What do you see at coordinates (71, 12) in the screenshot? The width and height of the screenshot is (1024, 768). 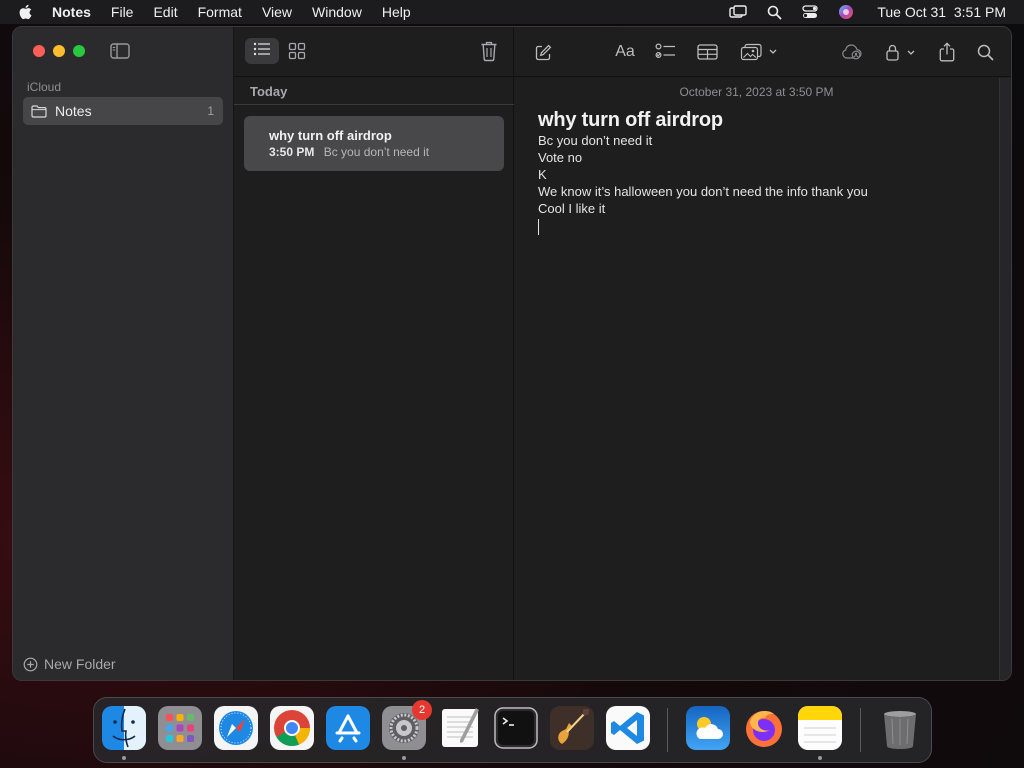 I see `menu-app-notes: Notes` at bounding box center [71, 12].